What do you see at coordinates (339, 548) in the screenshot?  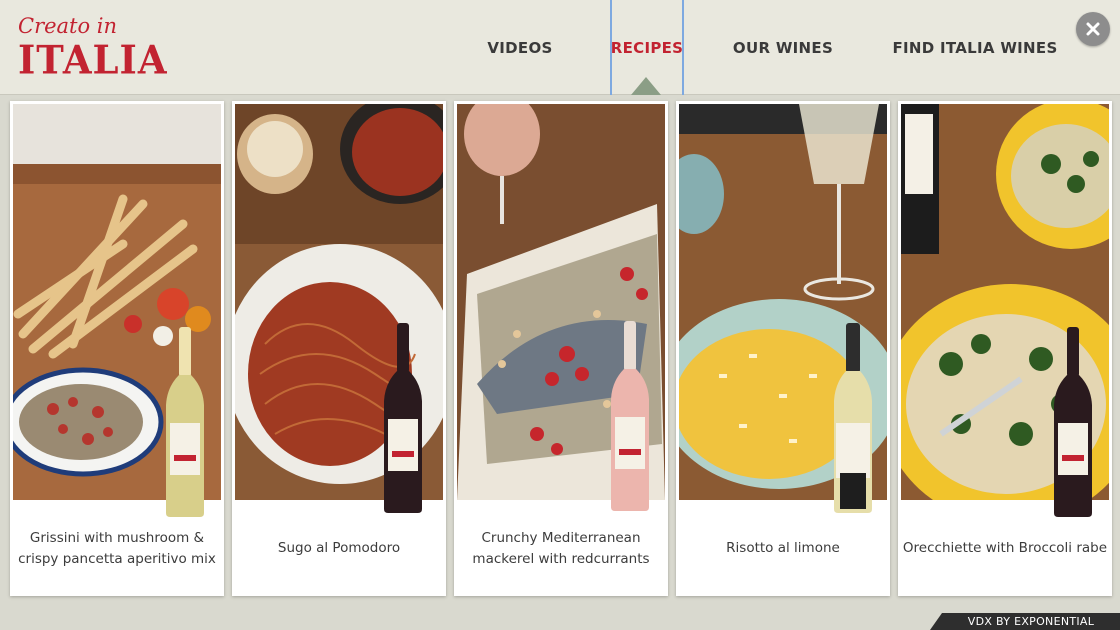 I see `recipe-title: Sugo al Pomodoro` at bounding box center [339, 548].